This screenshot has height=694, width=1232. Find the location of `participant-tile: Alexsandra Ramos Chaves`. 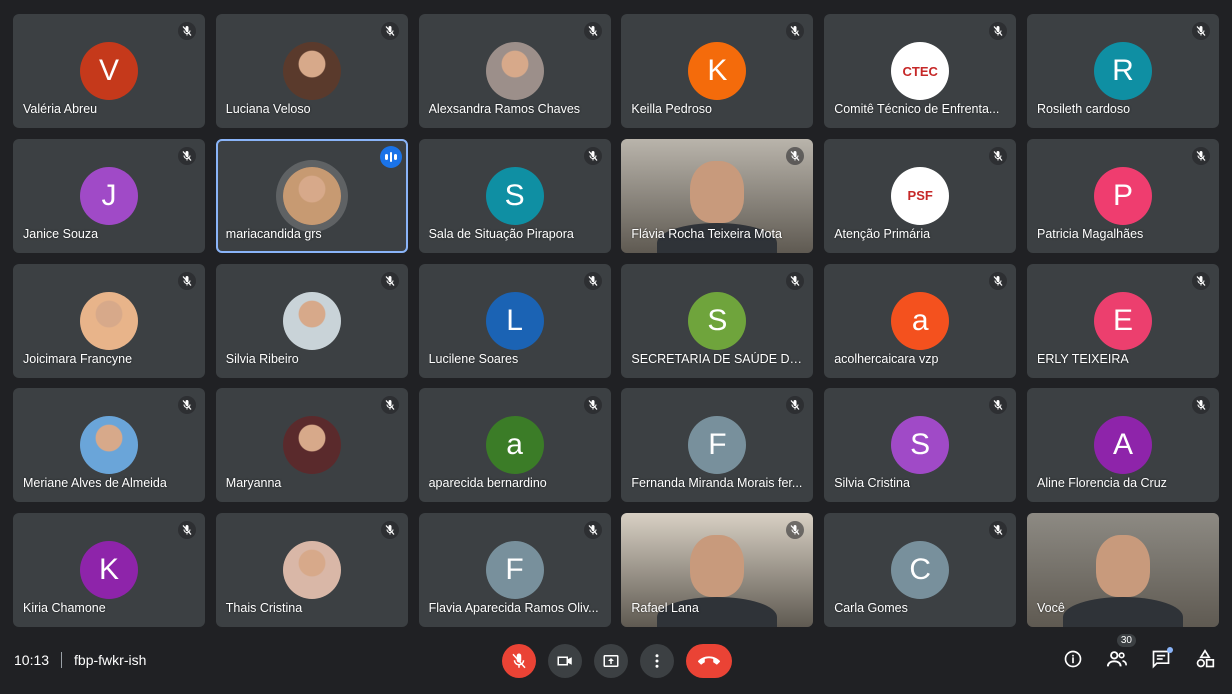

participant-tile: Alexsandra Ramos Chaves is located at coordinates (514, 71).